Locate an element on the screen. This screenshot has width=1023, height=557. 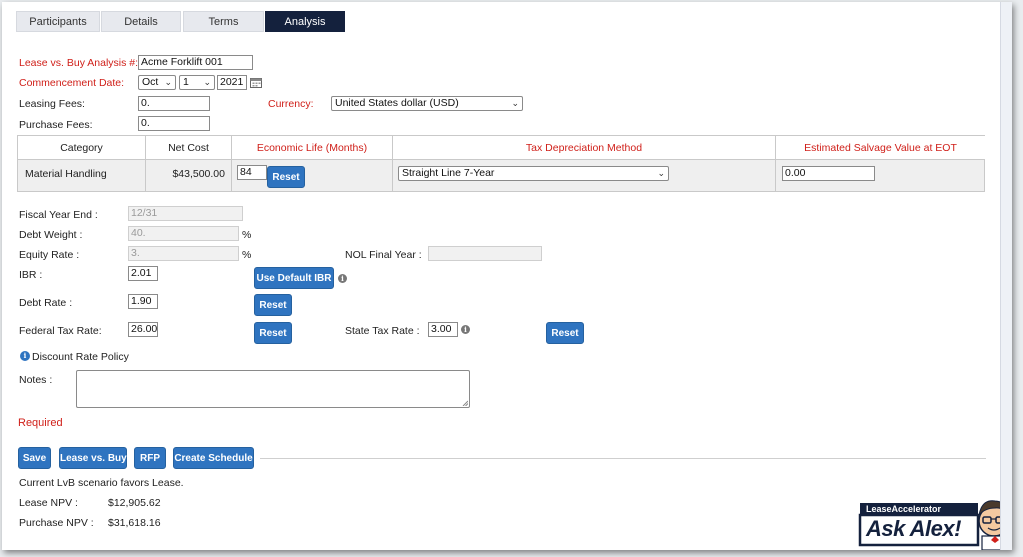
purchase-fees-input: 0. is located at coordinates (174, 123).